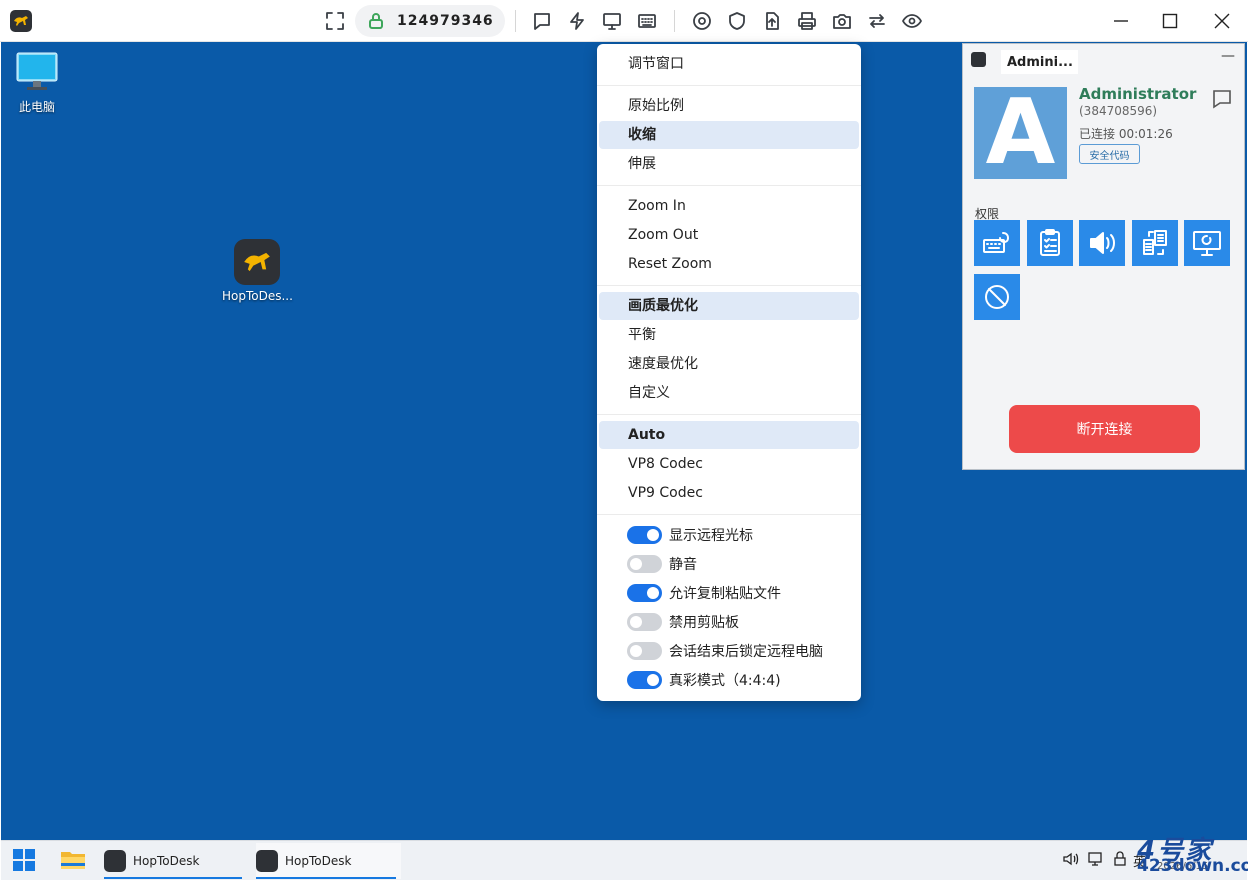 The image size is (1248, 881). I want to click on eye-icon, so click(912, 21).